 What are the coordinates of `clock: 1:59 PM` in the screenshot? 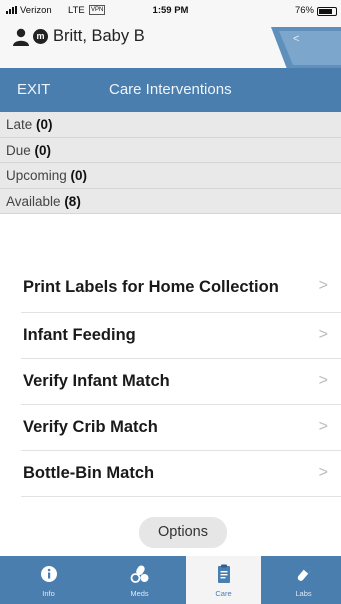 It's located at (170, 10).